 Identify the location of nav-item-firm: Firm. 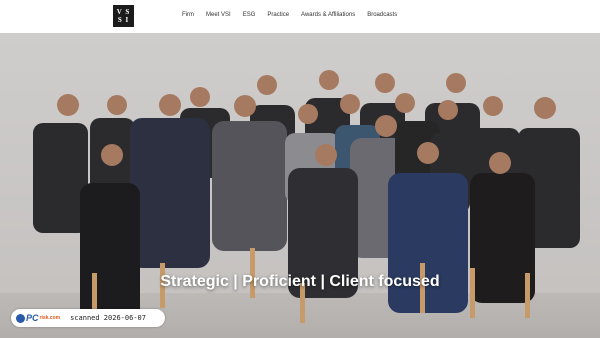
(188, 15).